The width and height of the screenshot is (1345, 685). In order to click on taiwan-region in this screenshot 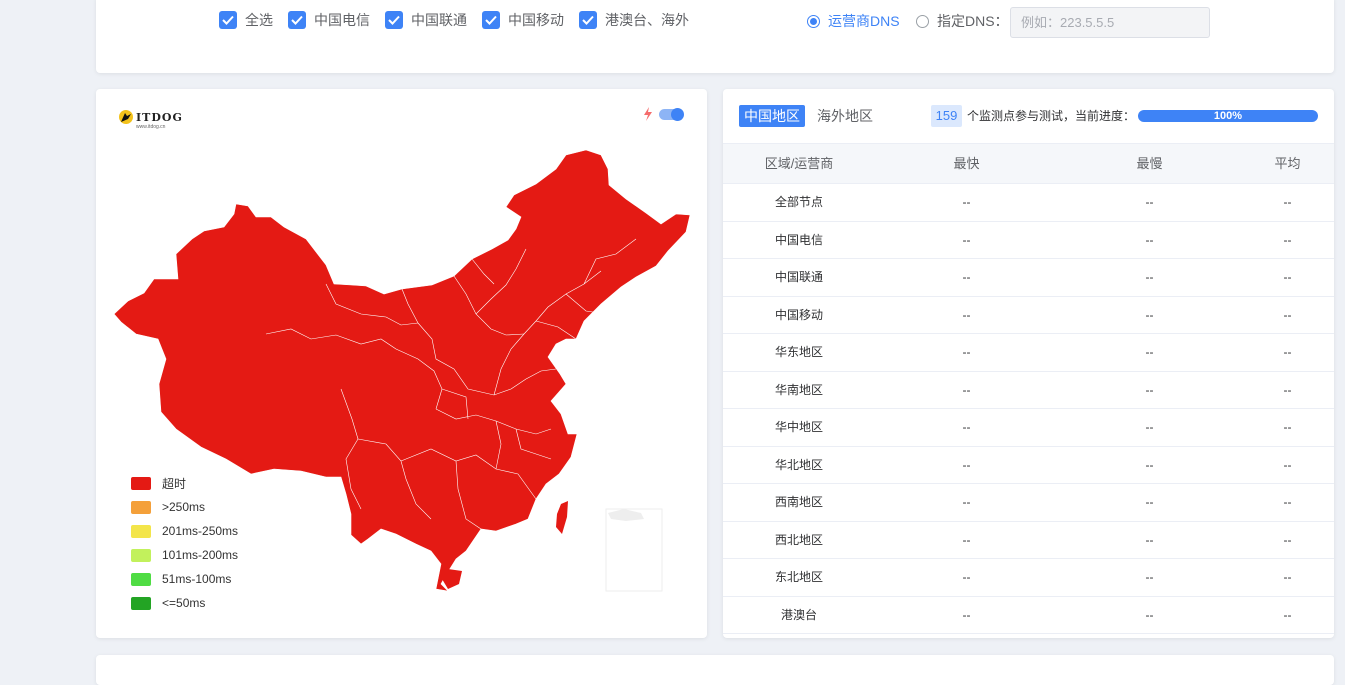, I will do `click(562, 517)`.